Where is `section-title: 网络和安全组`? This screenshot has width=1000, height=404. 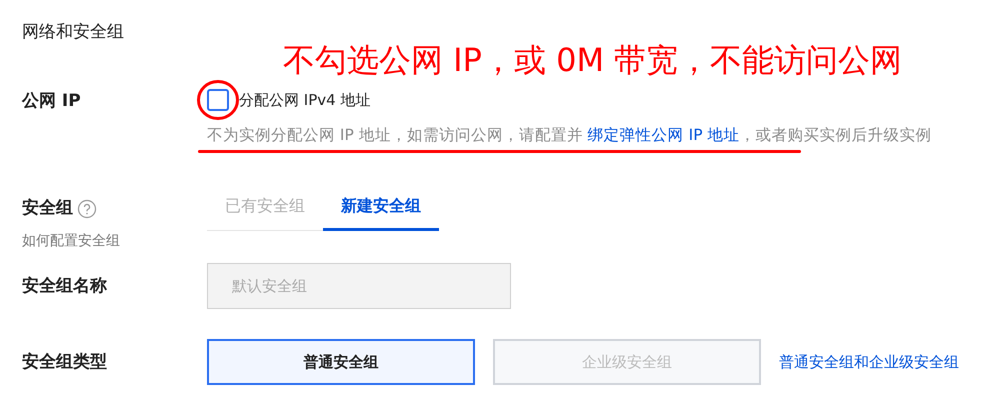 section-title: 网络和安全组 is located at coordinates (73, 32).